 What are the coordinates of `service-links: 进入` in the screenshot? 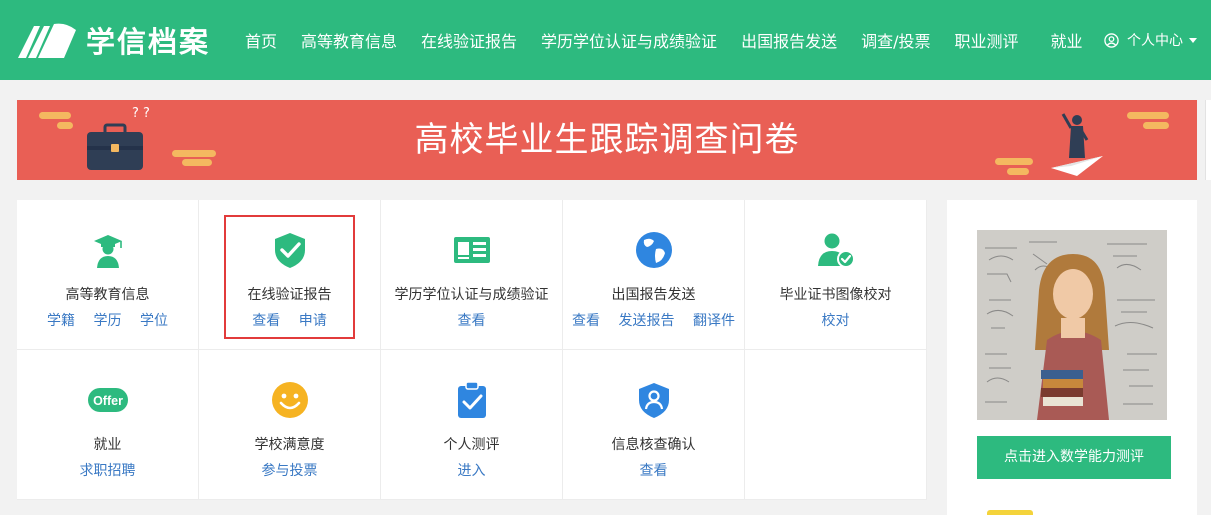 It's located at (471, 470).